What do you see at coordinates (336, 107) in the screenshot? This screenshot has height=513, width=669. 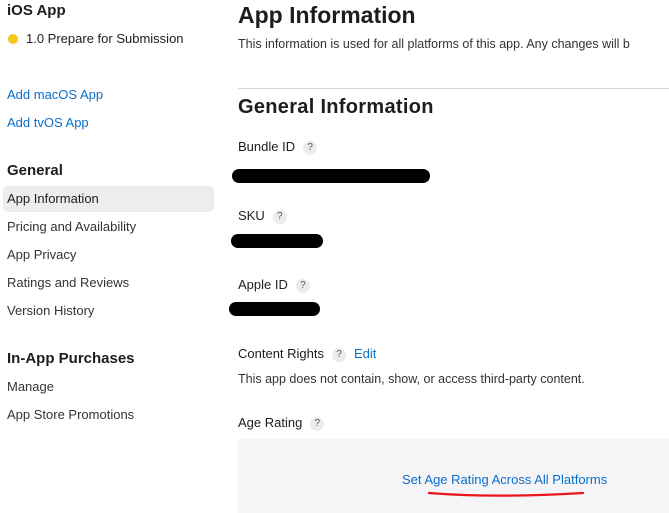 I see `section-title: General Information` at bounding box center [336, 107].